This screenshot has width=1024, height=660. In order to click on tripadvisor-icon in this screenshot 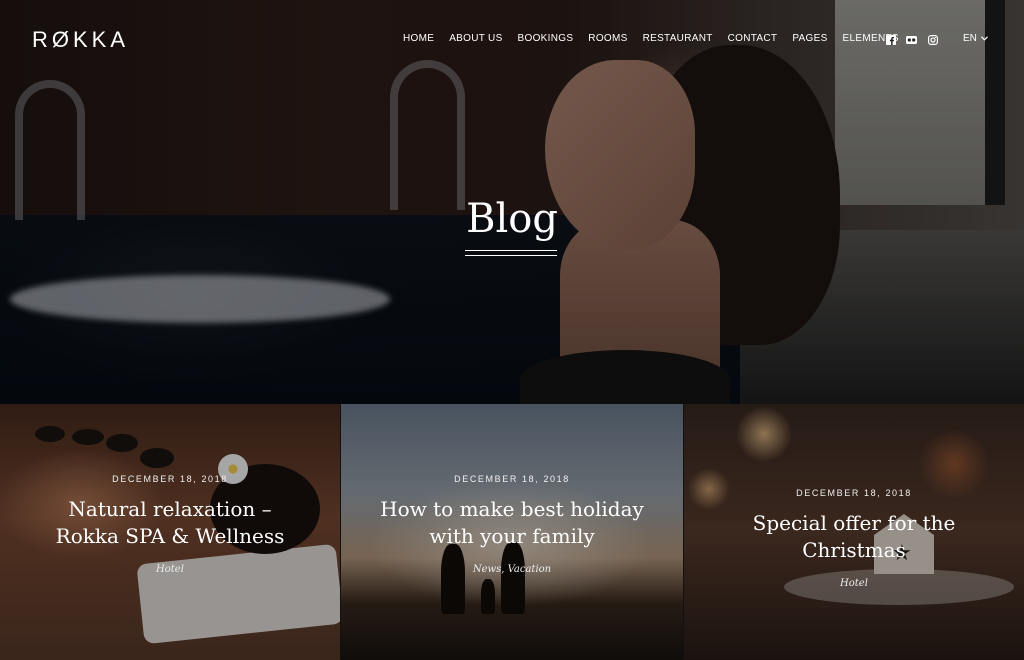, I will do `click(911, 39)`.